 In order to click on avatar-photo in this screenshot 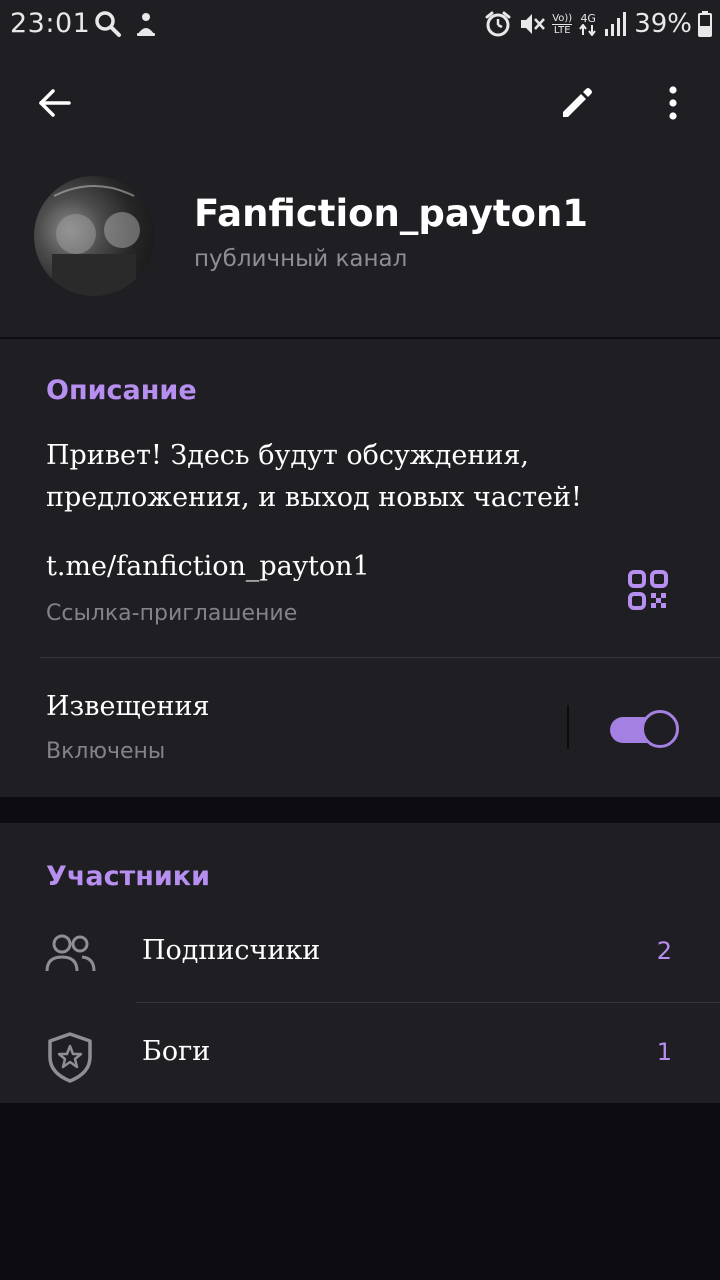, I will do `click(96, 240)`.